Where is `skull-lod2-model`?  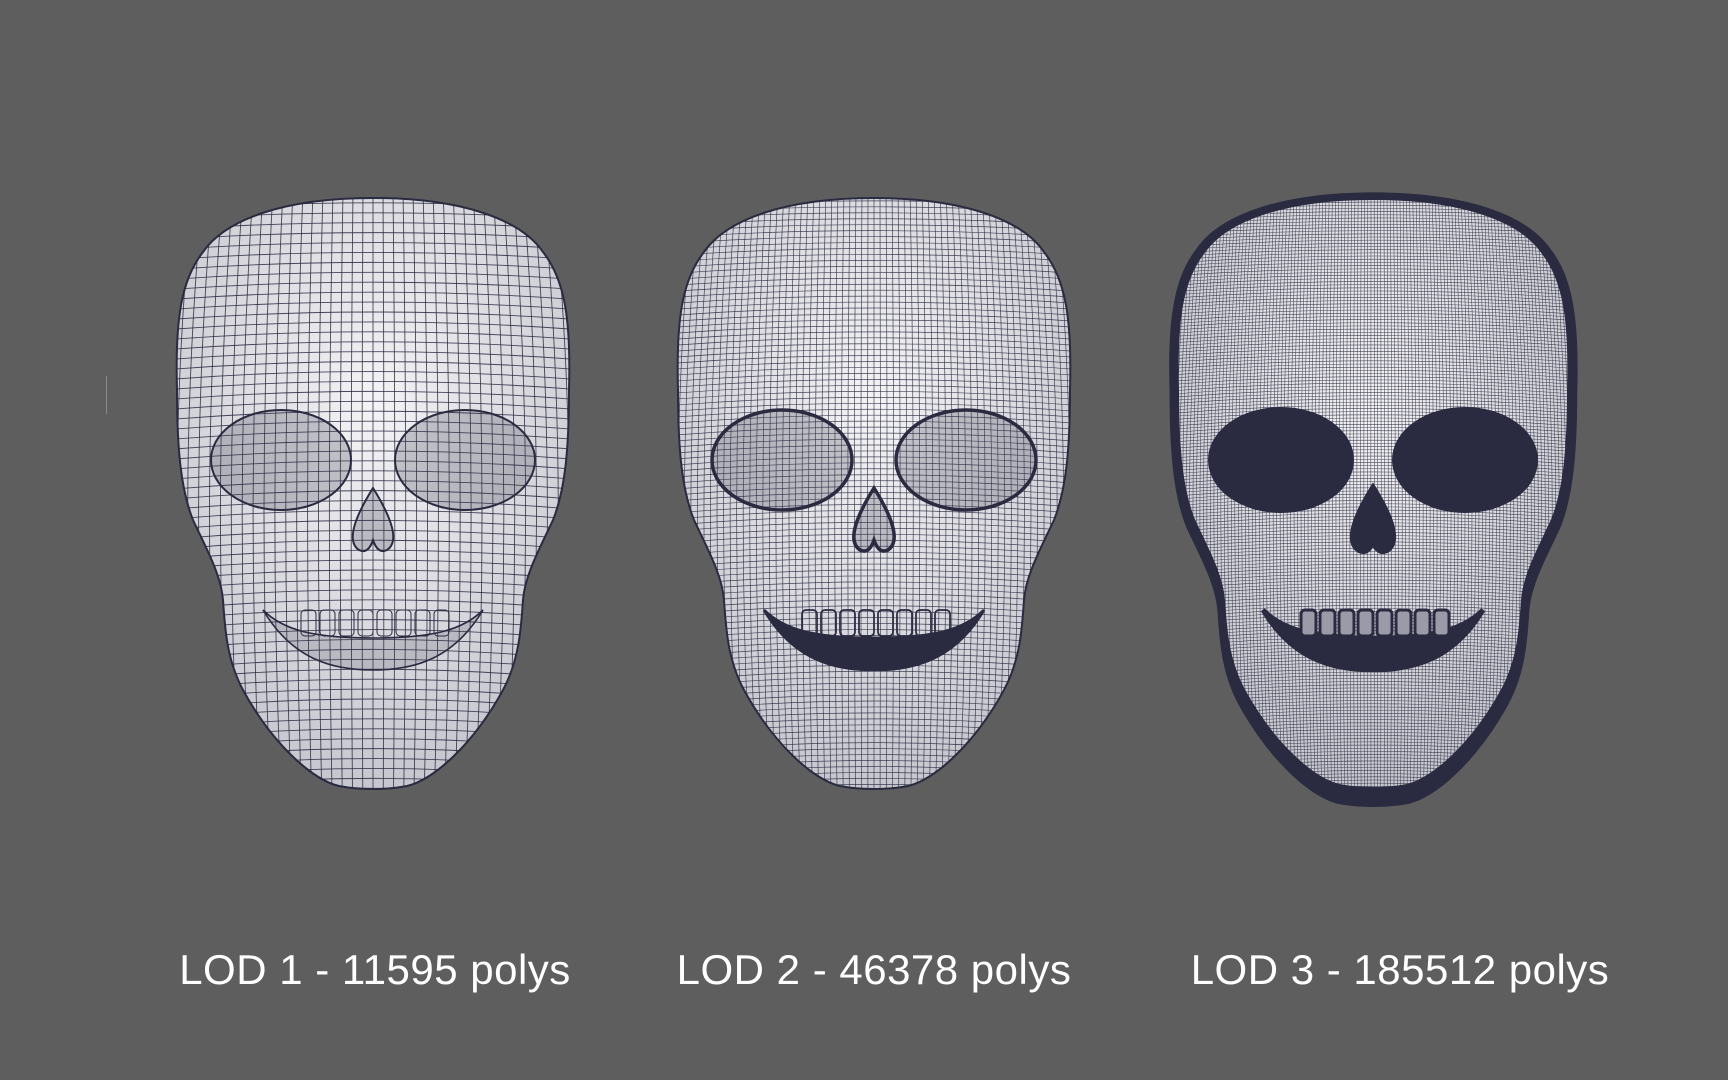
skull-lod2-model is located at coordinates (874, 515).